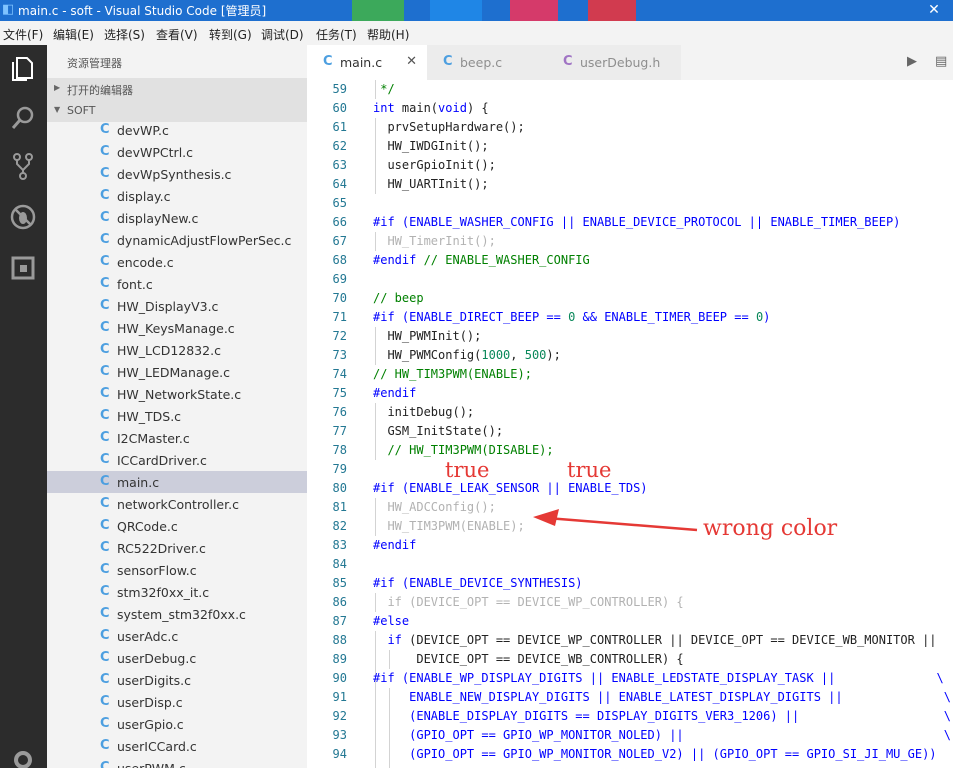 This screenshot has width=953, height=768. I want to click on file-item: CuserAdc.c, so click(177, 636).